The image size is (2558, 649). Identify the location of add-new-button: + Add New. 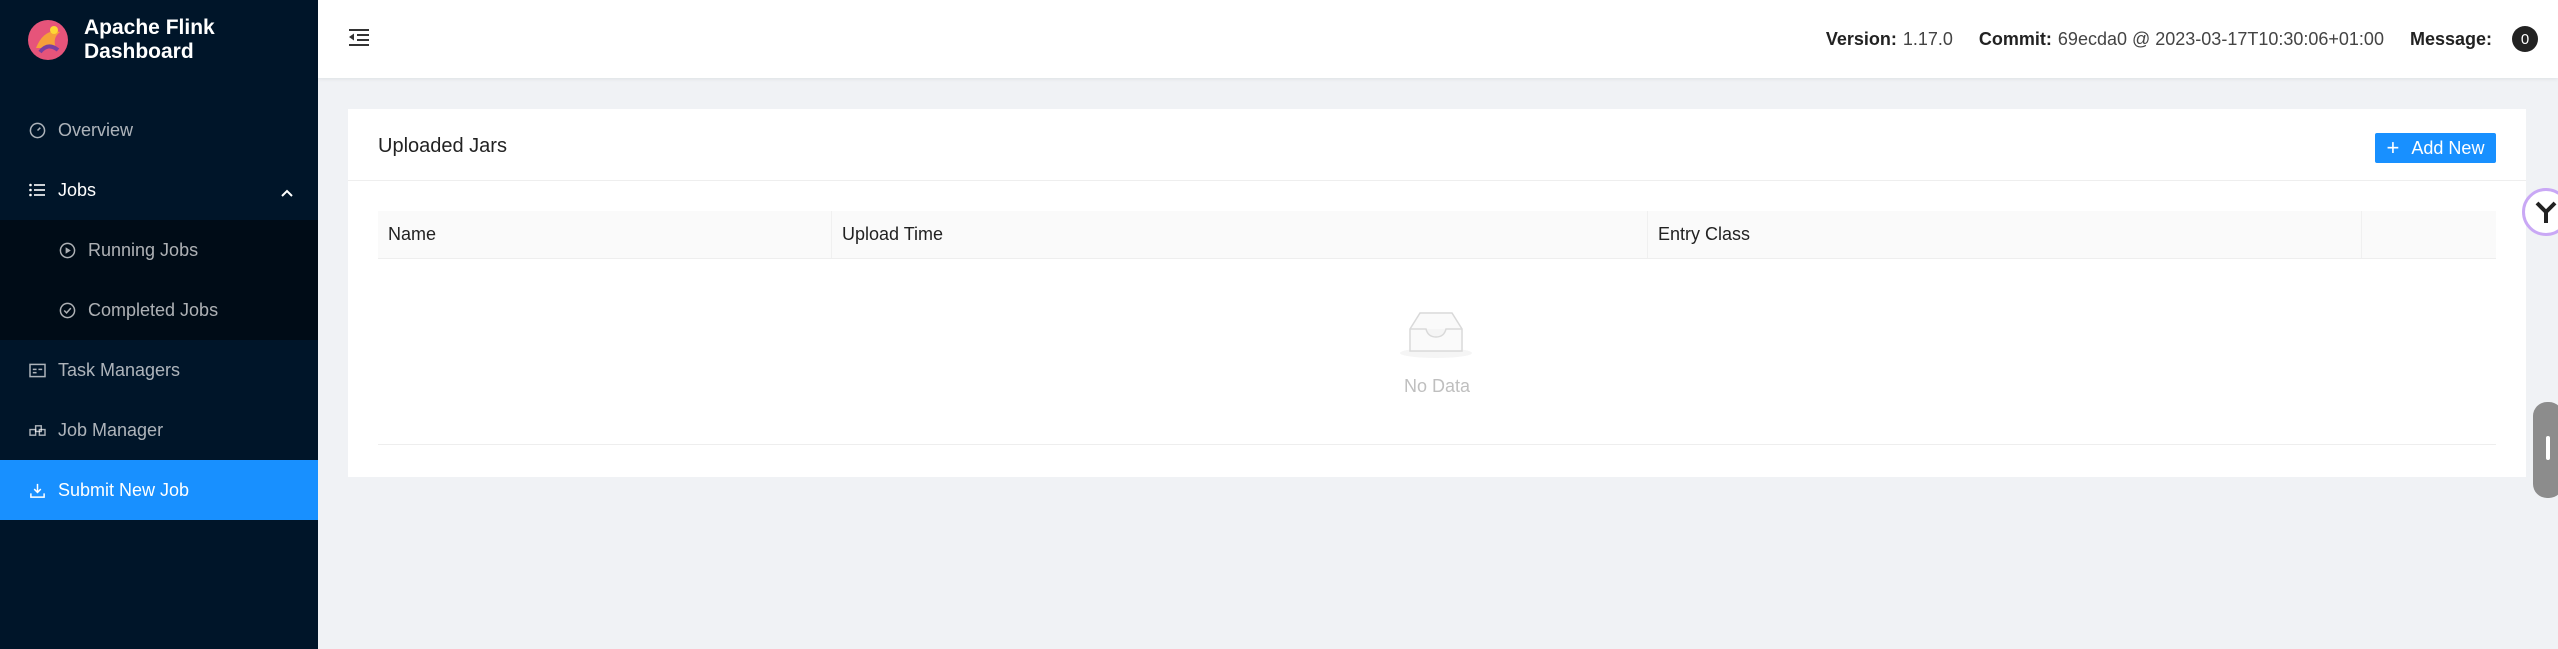
(2435, 148).